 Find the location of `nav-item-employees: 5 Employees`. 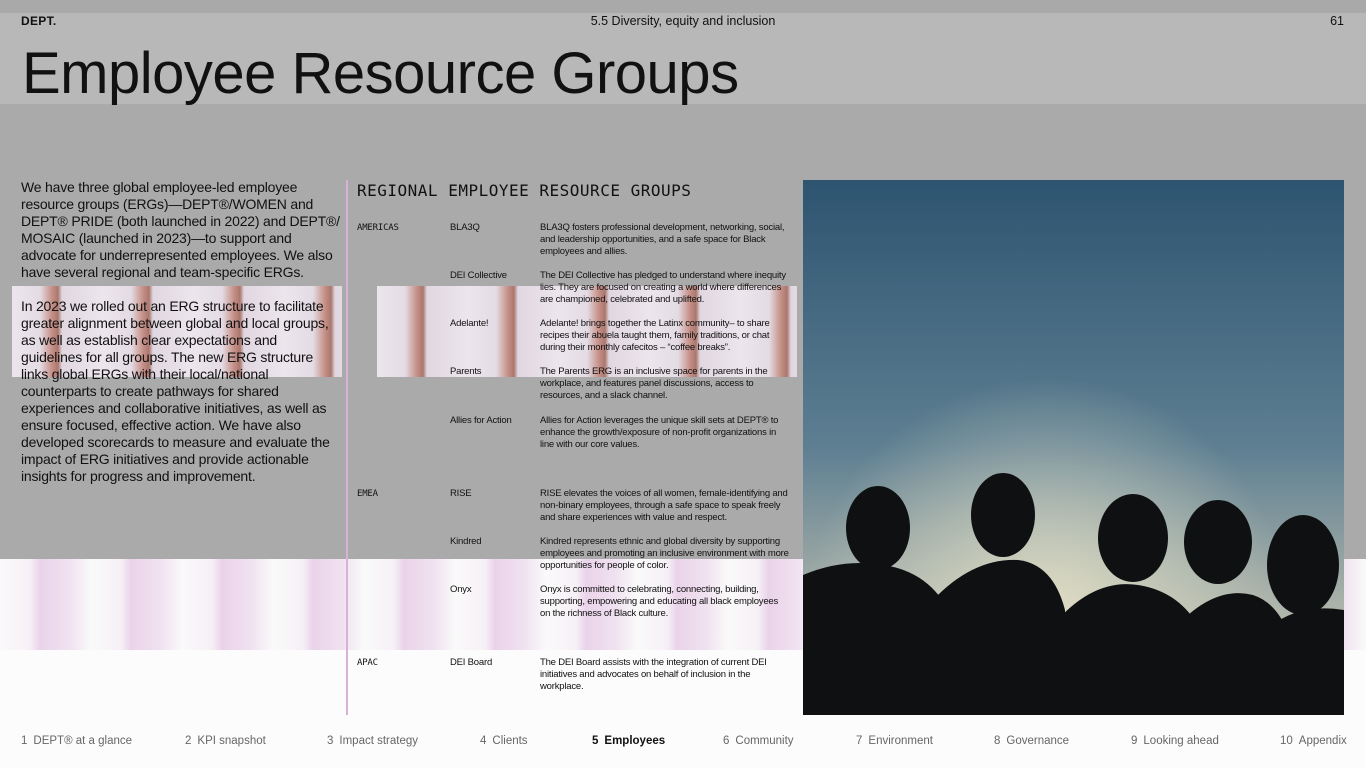

nav-item-employees: 5 Employees is located at coordinates (628, 741).